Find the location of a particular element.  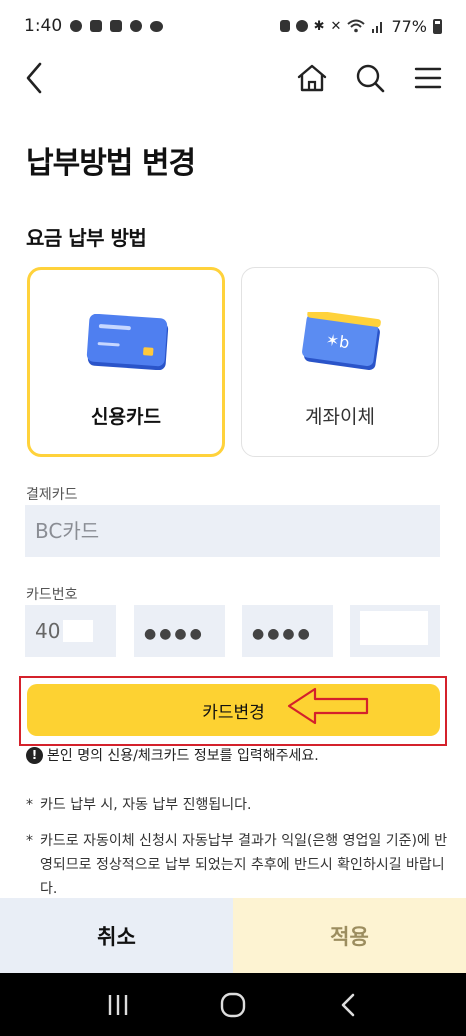

mute-icon: ✕ is located at coordinates (336, 26).